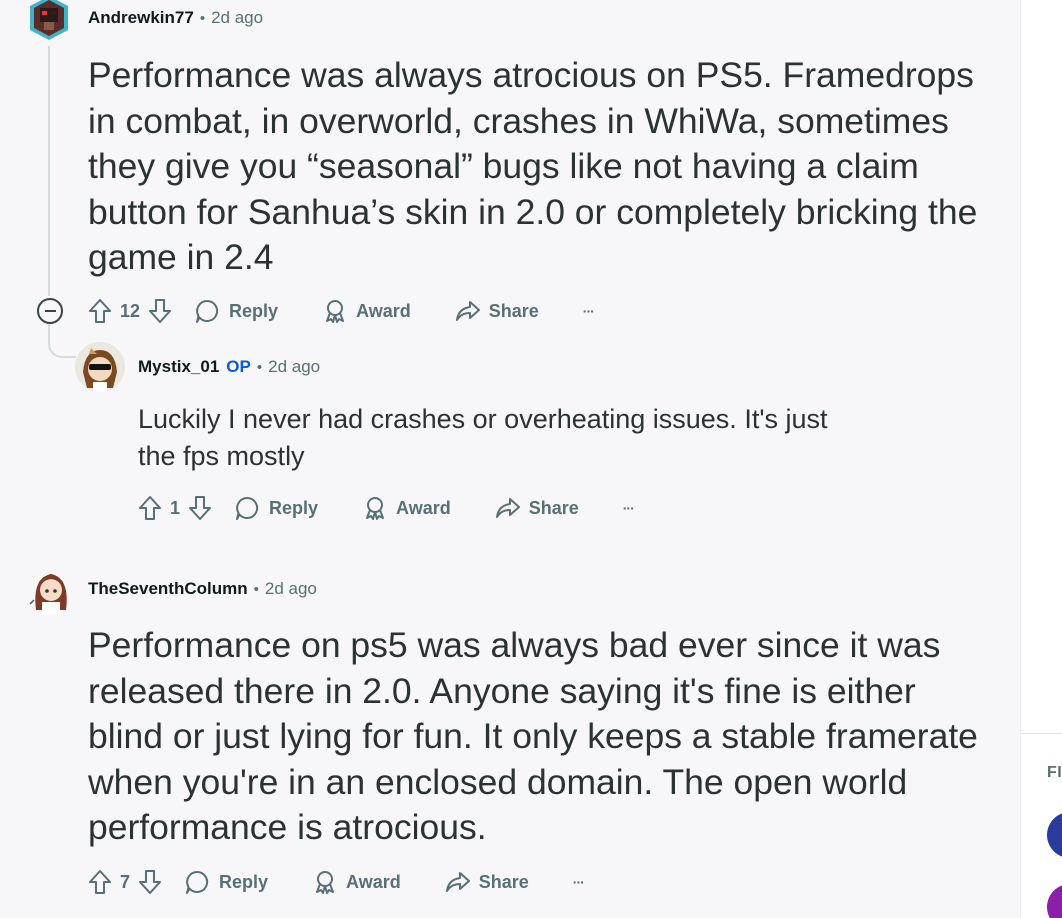 The image size is (1062, 918). I want to click on username: Andrewkin77, so click(141, 18).